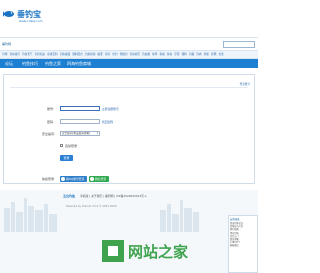  Describe the element at coordinates (61, 145) in the screenshot. I see `remember-checkbox` at that location.